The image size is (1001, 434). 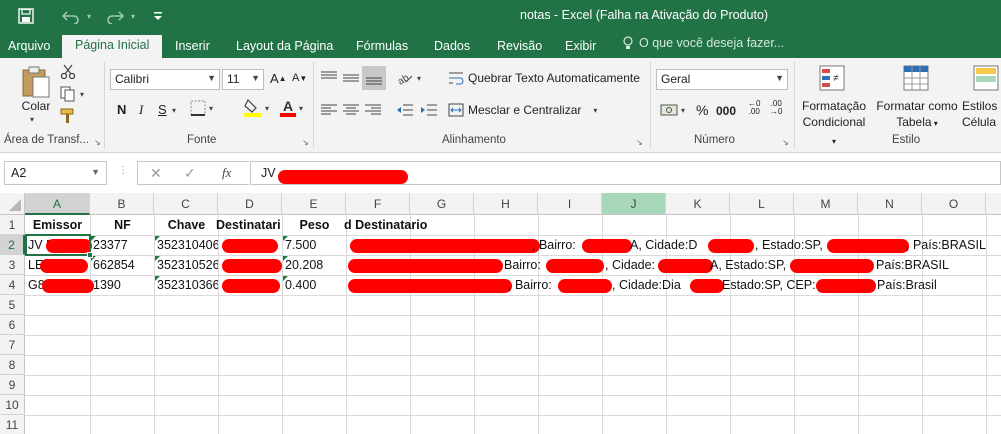 I want to click on align-bottom-icon, so click(x=374, y=78).